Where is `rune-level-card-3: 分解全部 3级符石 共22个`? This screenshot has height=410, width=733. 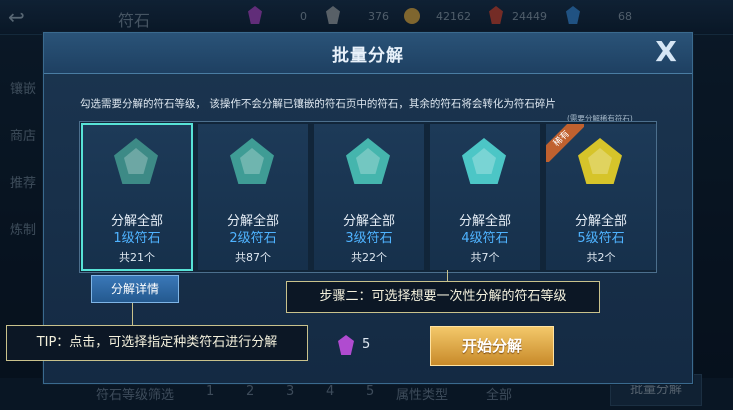
rune-level-card-3: 分解全部 3级符石 共22个 is located at coordinates (369, 197).